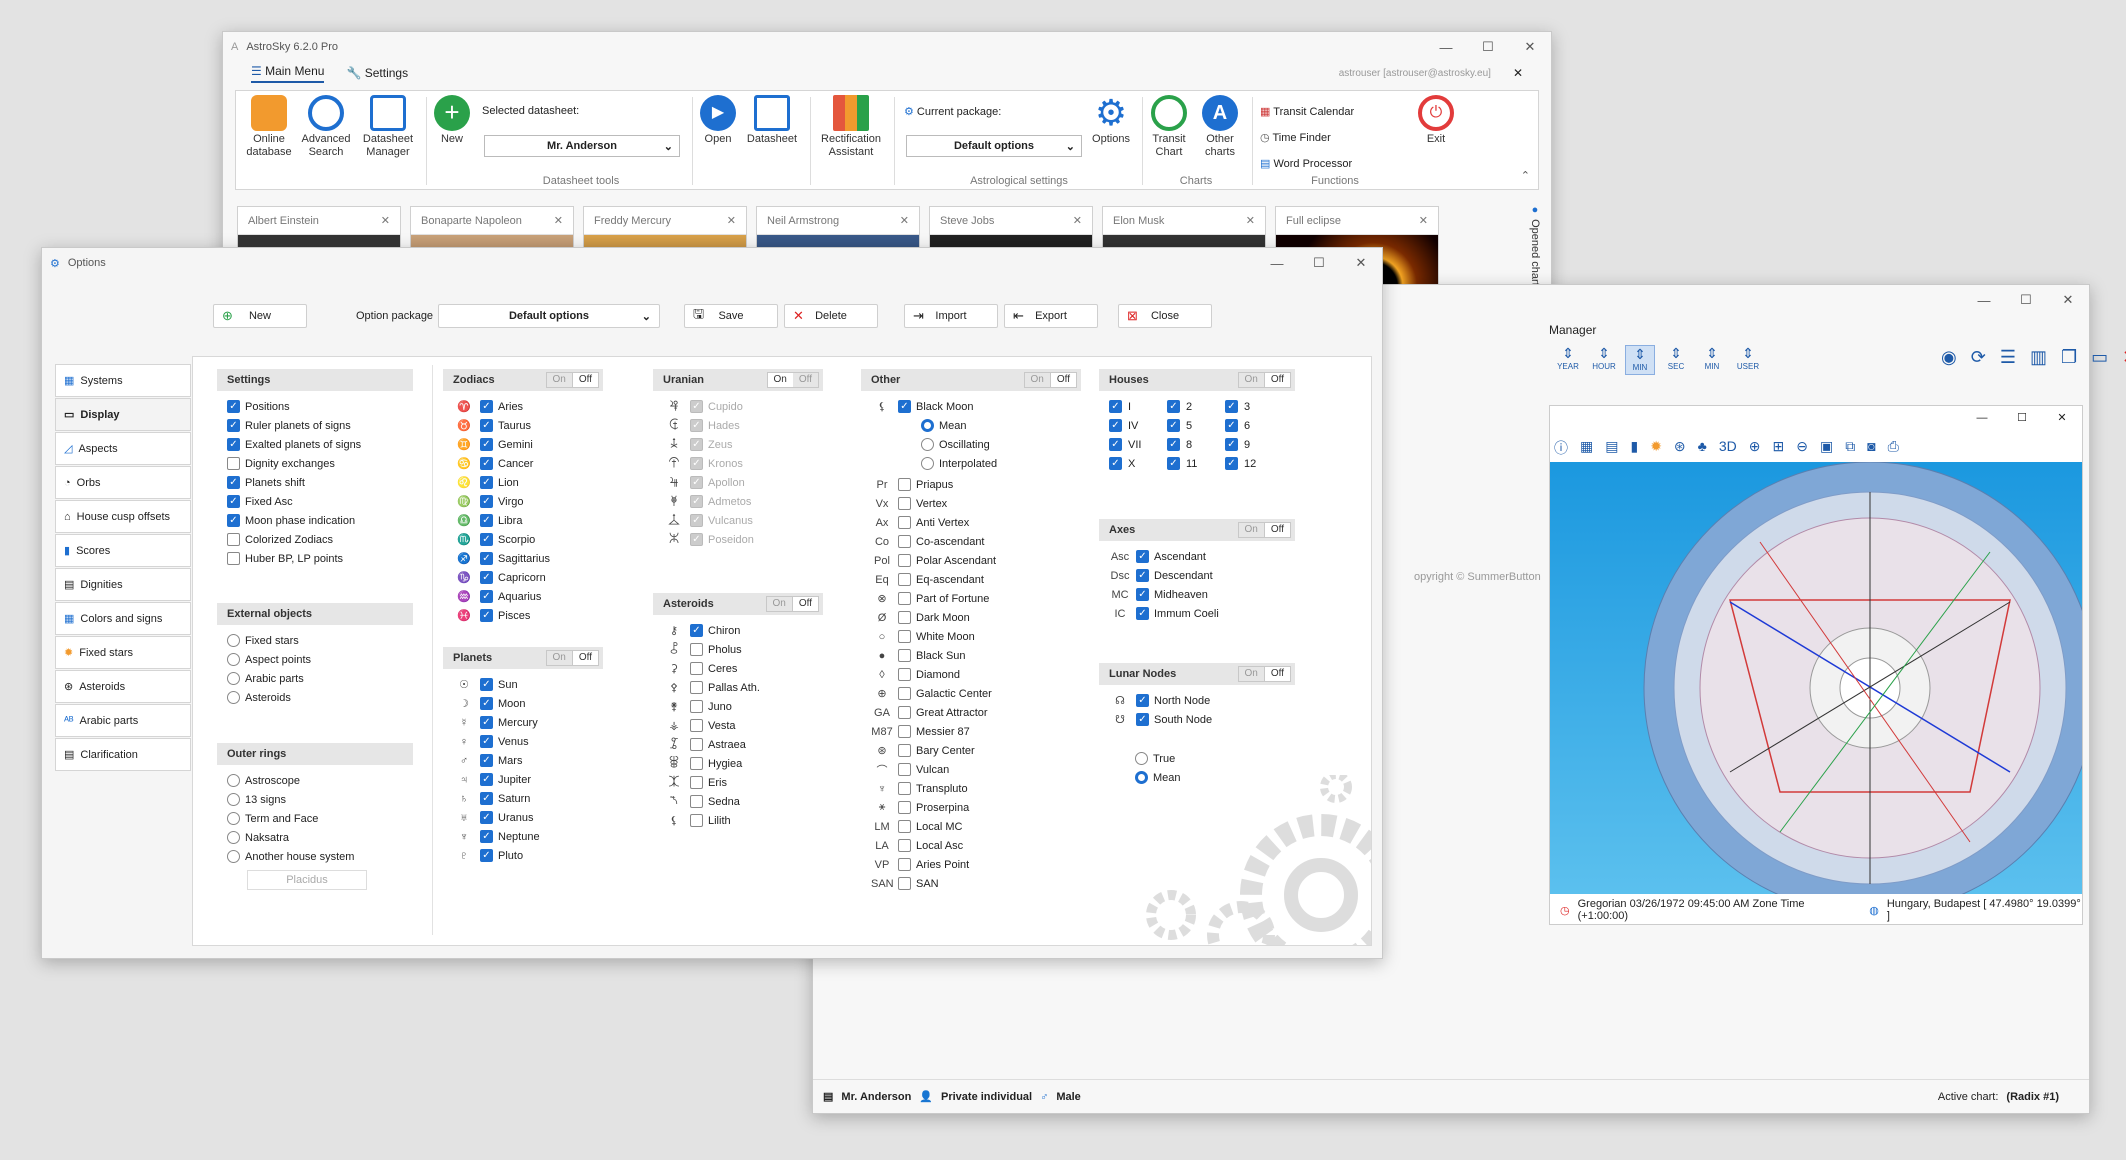 This screenshot has height=1160, width=2126. I want to click on house-option: ✓ I, so click(1138, 406).